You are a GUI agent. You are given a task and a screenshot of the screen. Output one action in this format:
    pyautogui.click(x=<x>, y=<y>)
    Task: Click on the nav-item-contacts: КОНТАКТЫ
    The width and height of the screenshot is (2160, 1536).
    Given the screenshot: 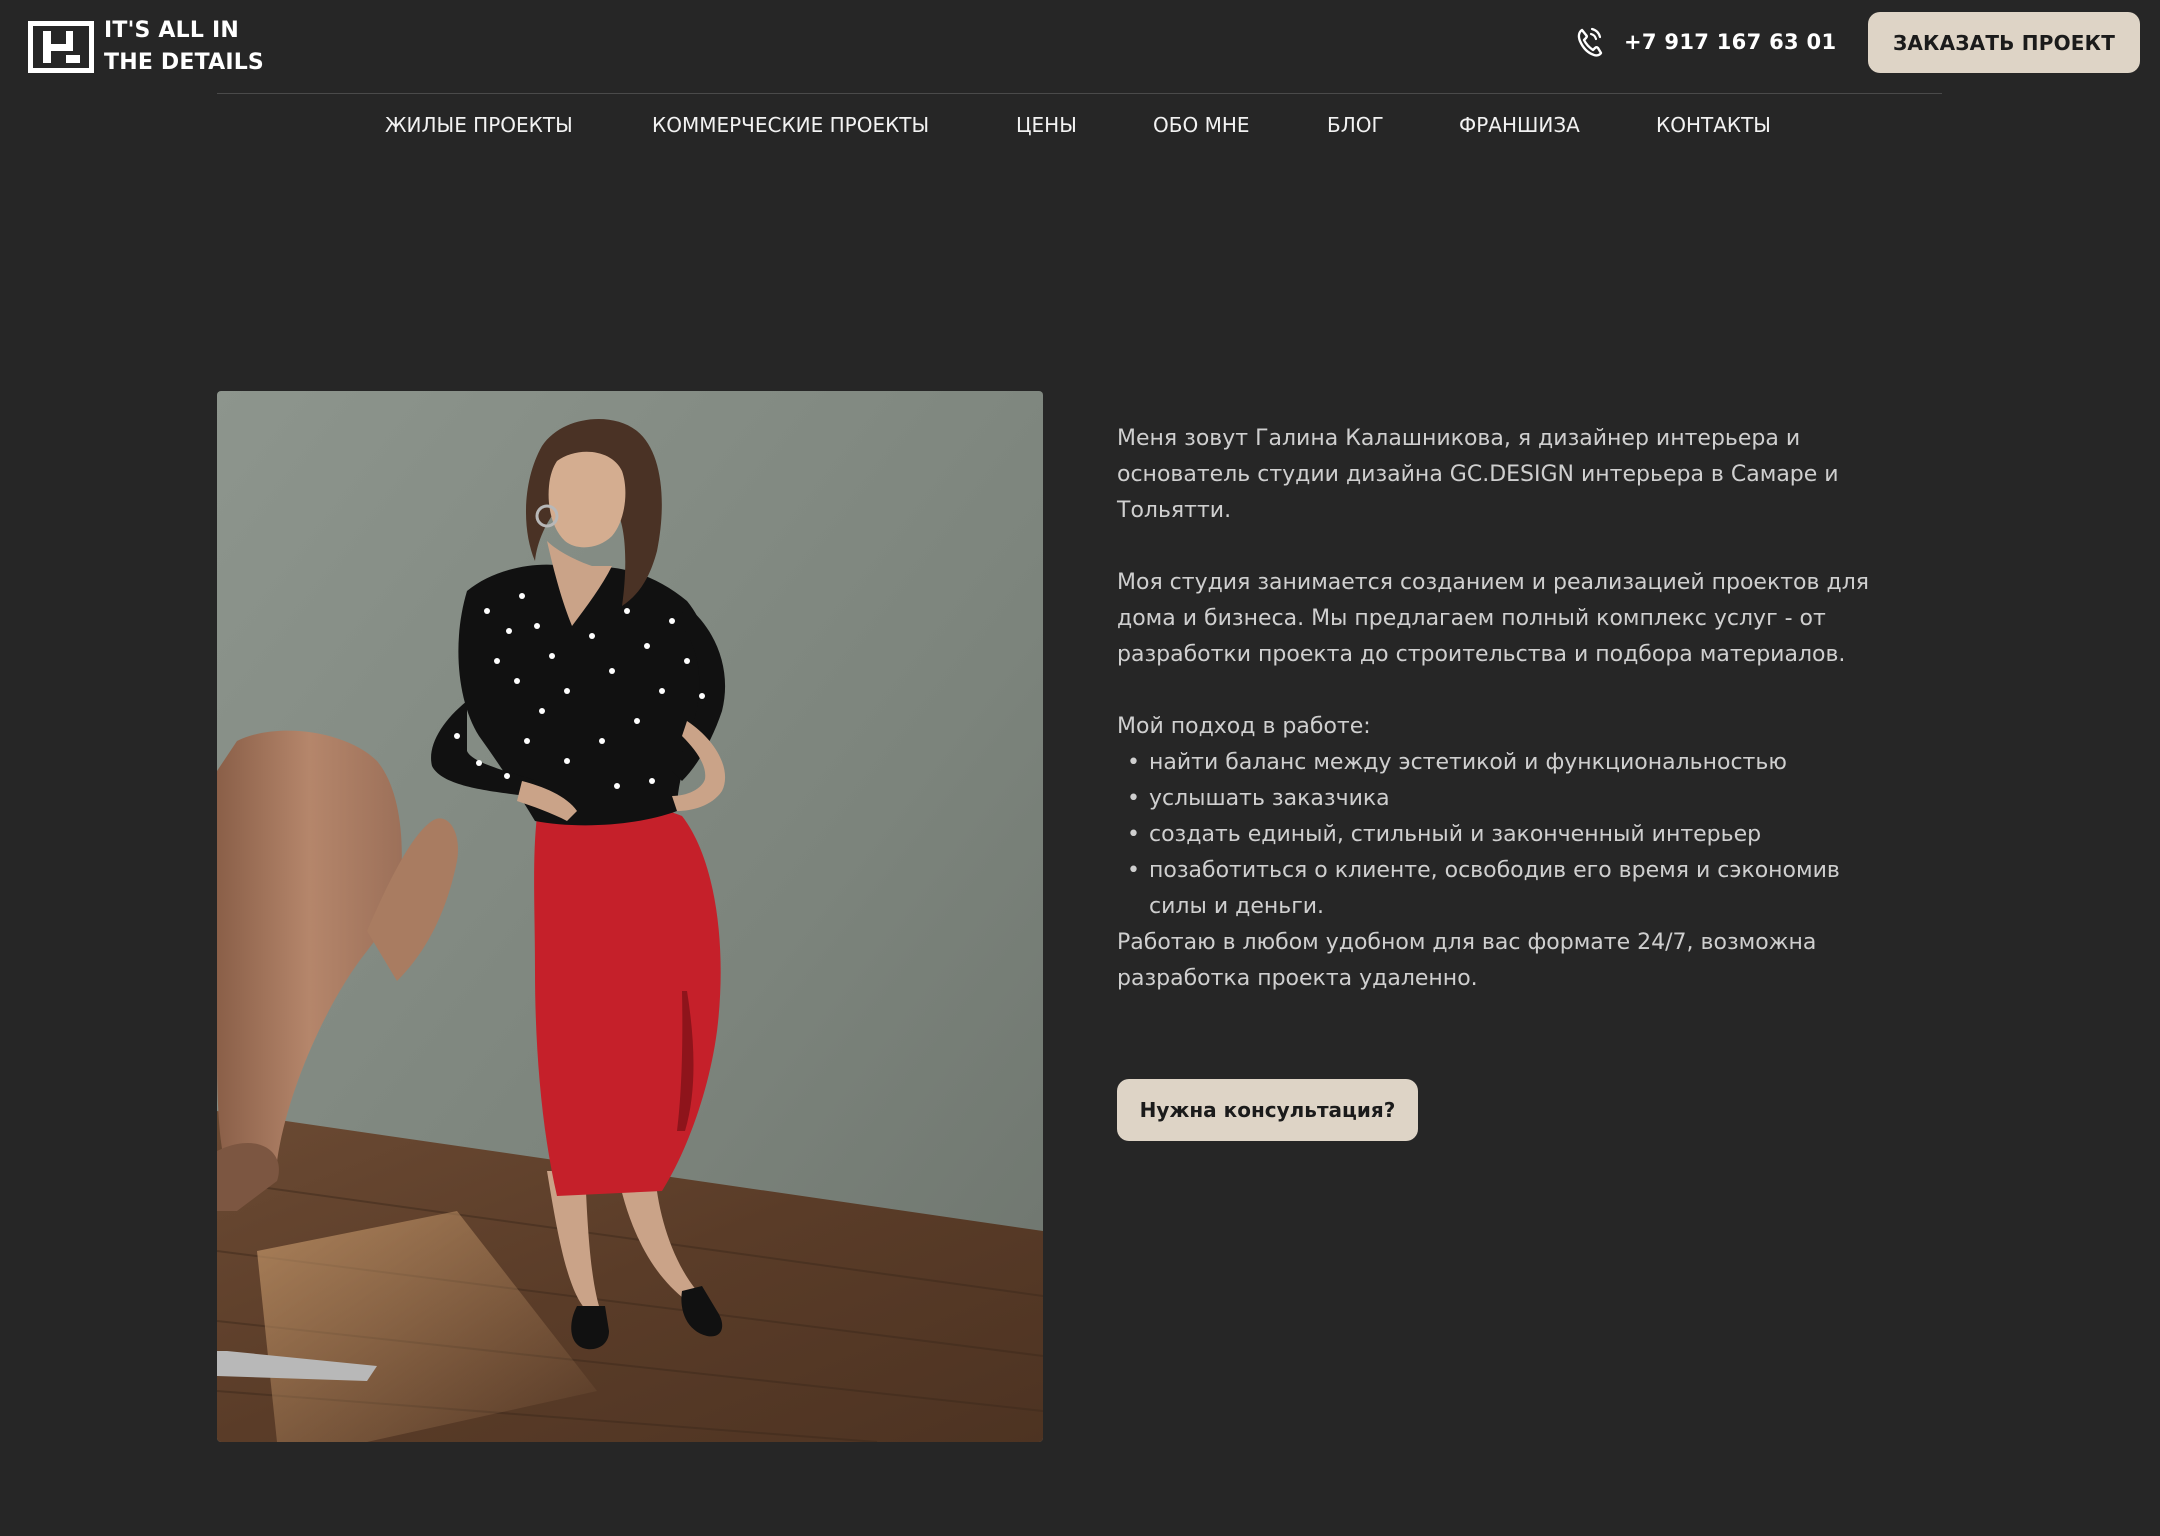 What is the action you would take?
    pyautogui.click(x=1713, y=125)
    